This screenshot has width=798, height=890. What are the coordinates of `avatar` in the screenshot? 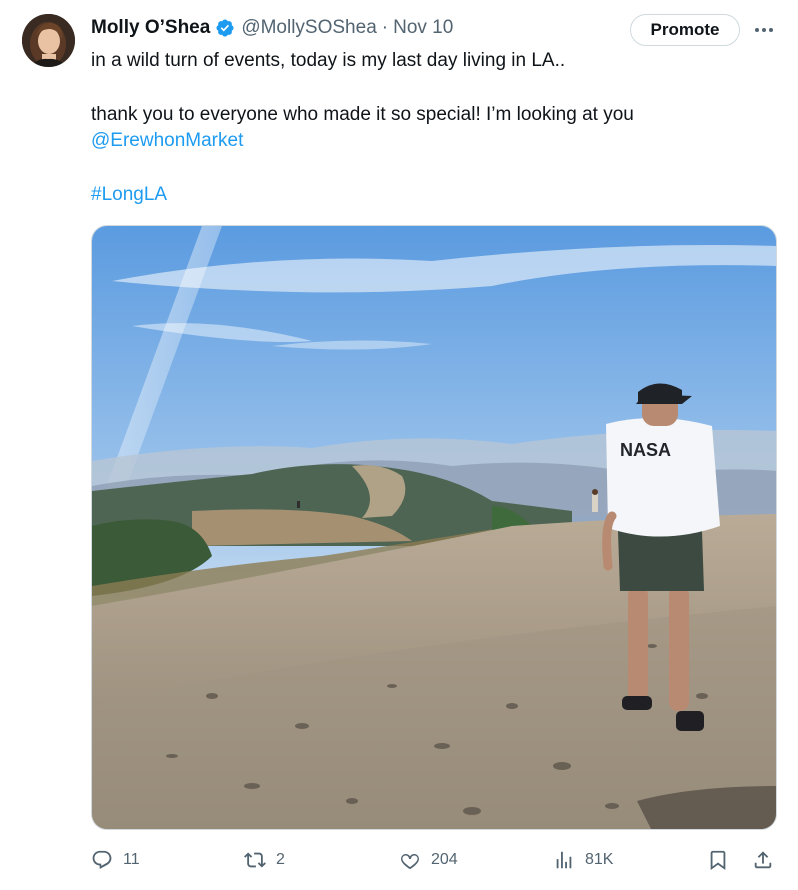 It's located at (48, 40).